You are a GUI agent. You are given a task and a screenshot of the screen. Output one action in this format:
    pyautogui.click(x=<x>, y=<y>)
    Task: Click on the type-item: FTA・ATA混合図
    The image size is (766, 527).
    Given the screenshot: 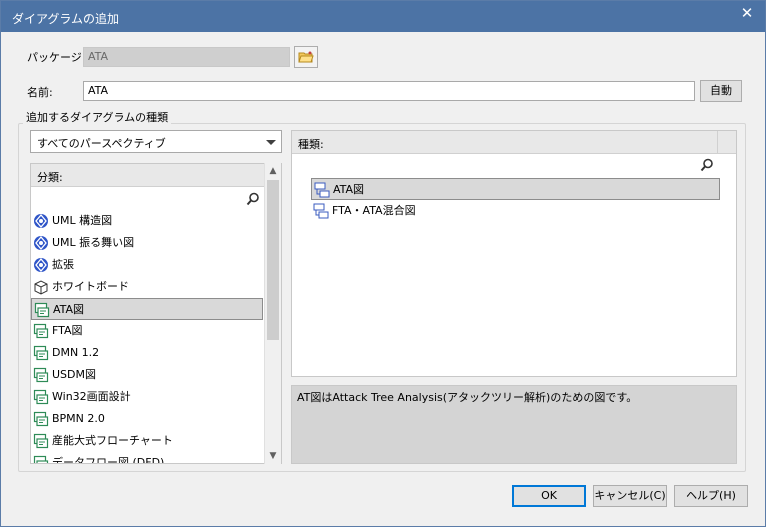 What is the action you would take?
    pyautogui.click(x=515, y=211)
    